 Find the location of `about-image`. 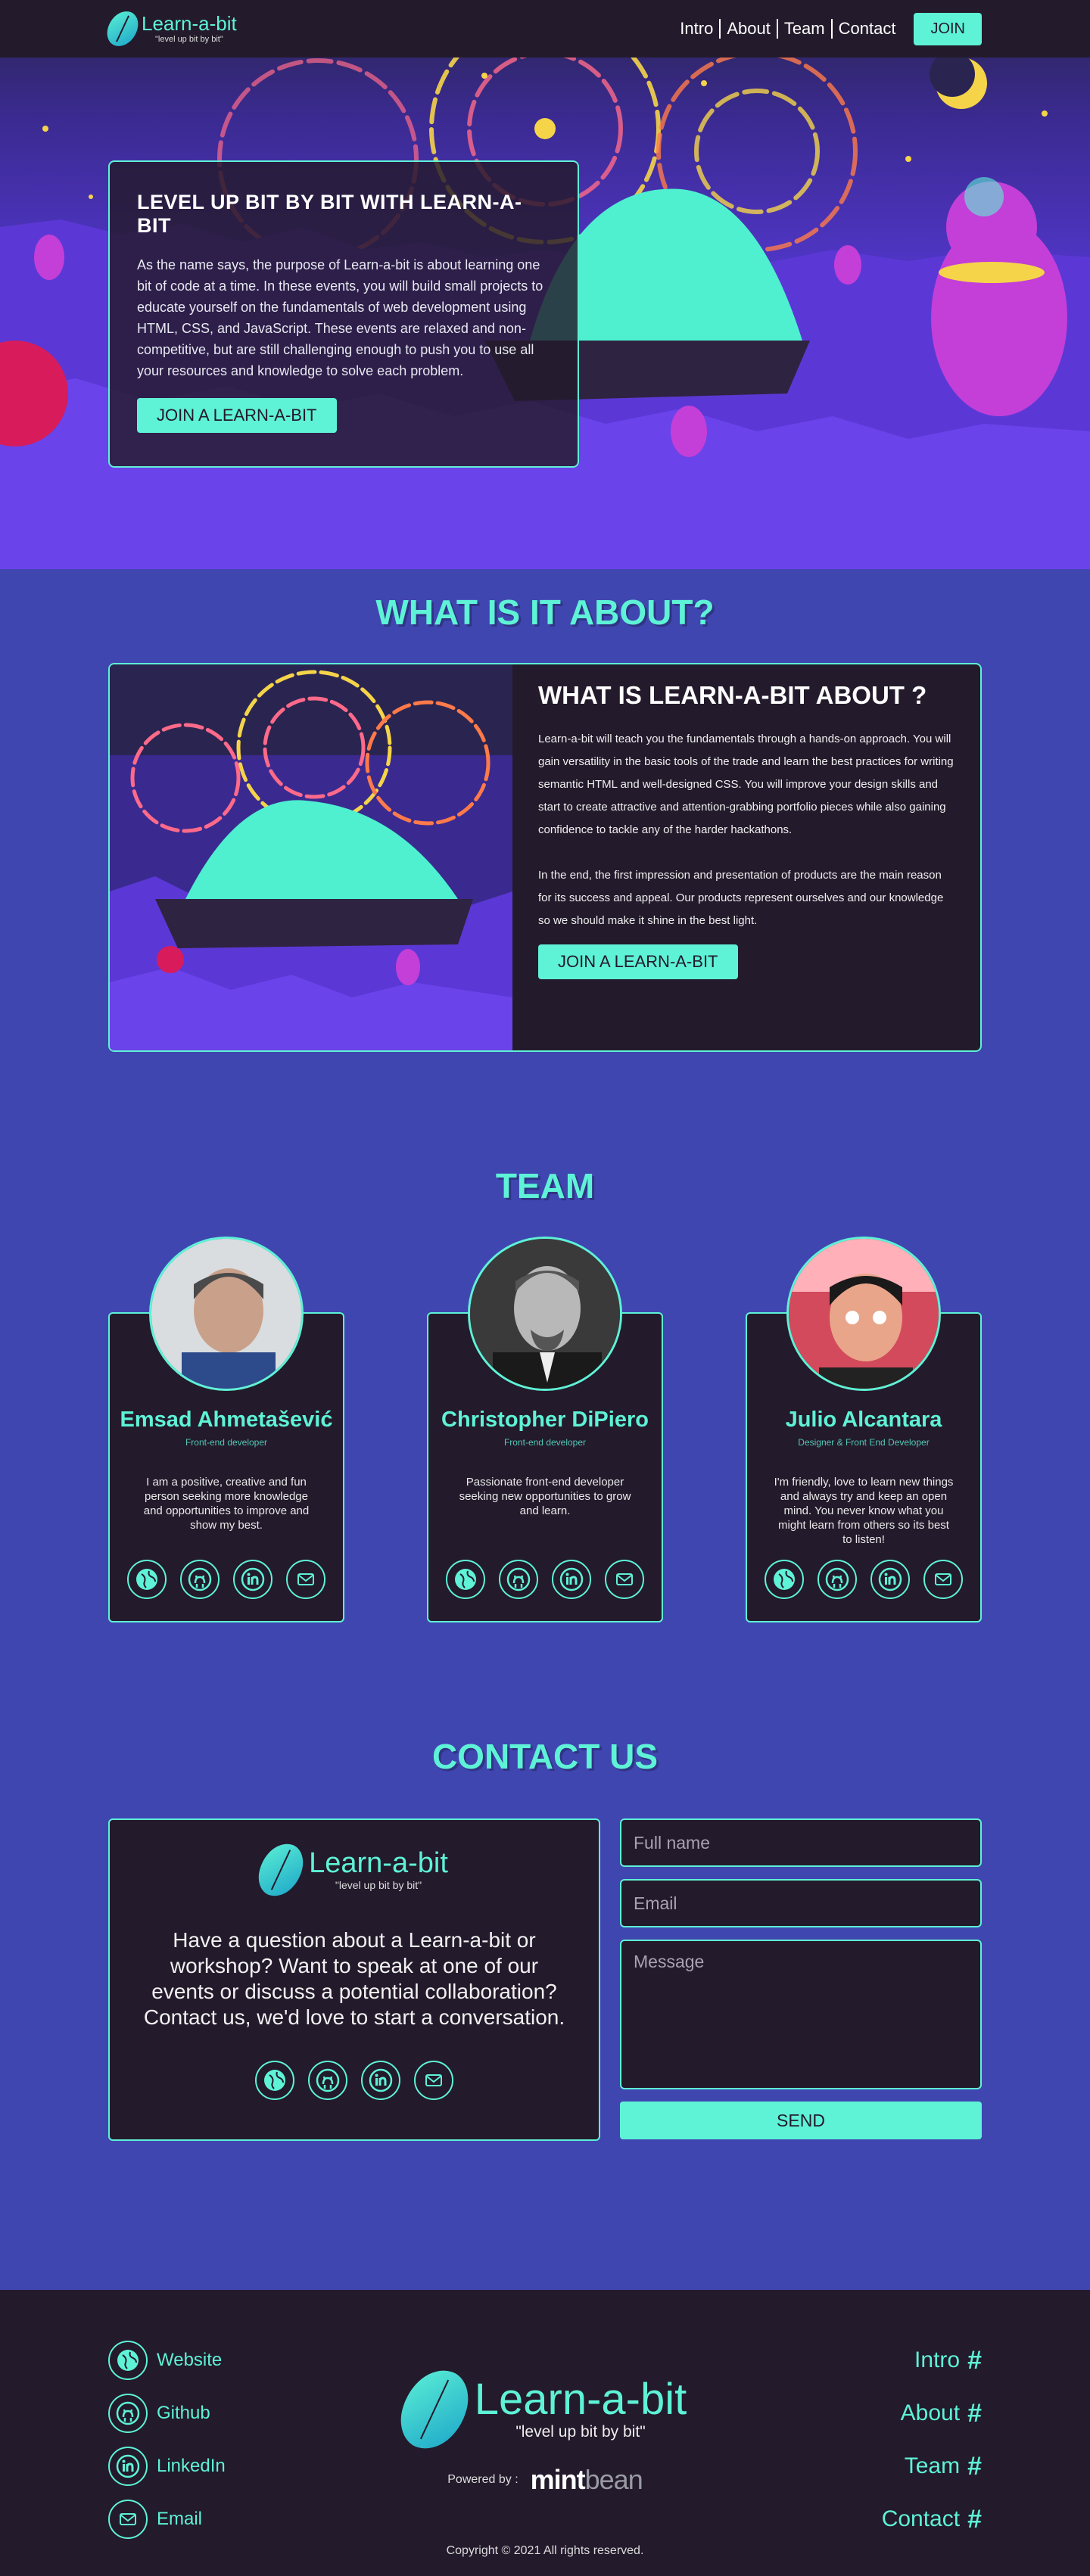

about-image is located at coordinates (311, 857).